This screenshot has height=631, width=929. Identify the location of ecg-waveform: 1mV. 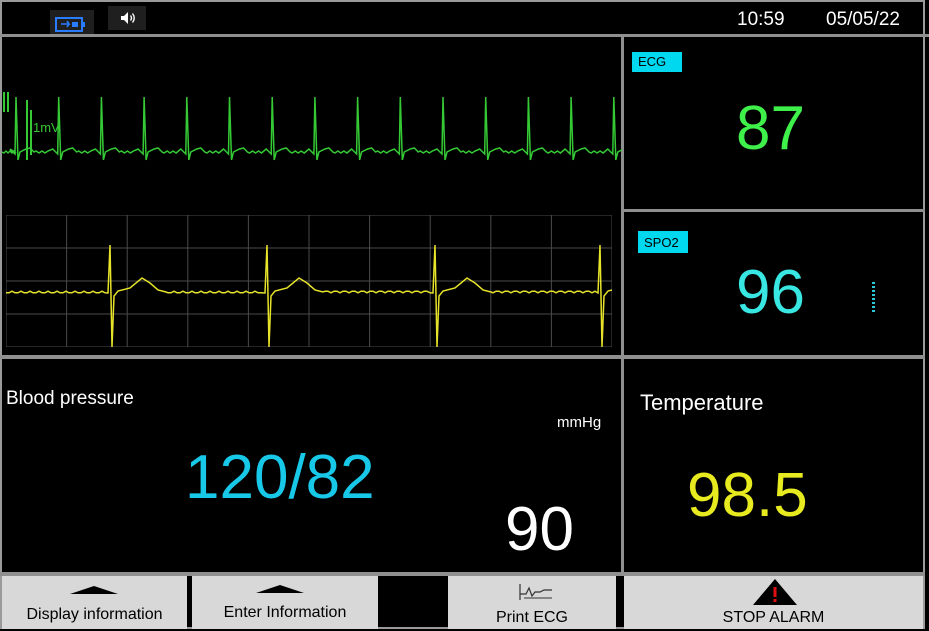
(312, 126).